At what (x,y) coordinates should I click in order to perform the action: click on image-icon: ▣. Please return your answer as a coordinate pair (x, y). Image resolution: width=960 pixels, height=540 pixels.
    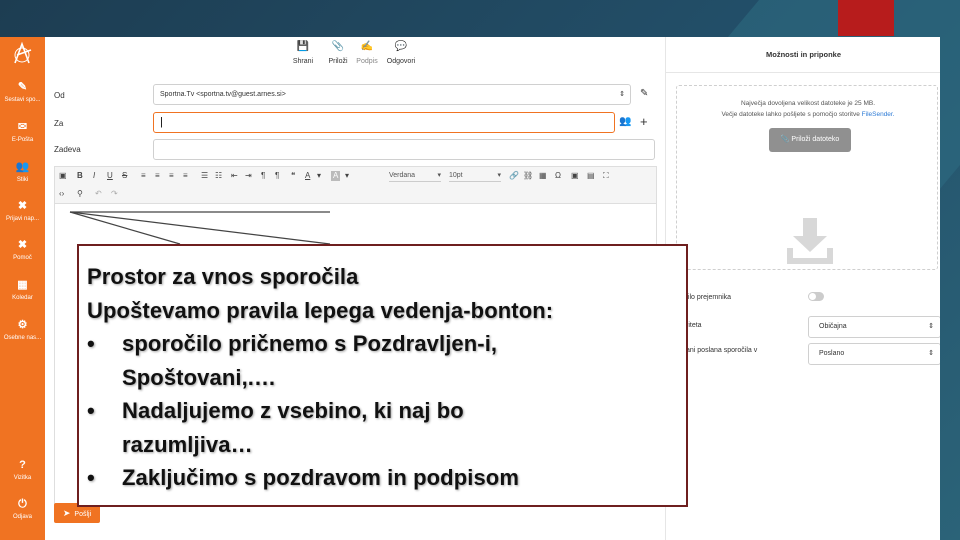
    Looking at the image, I should click on (575, 176).